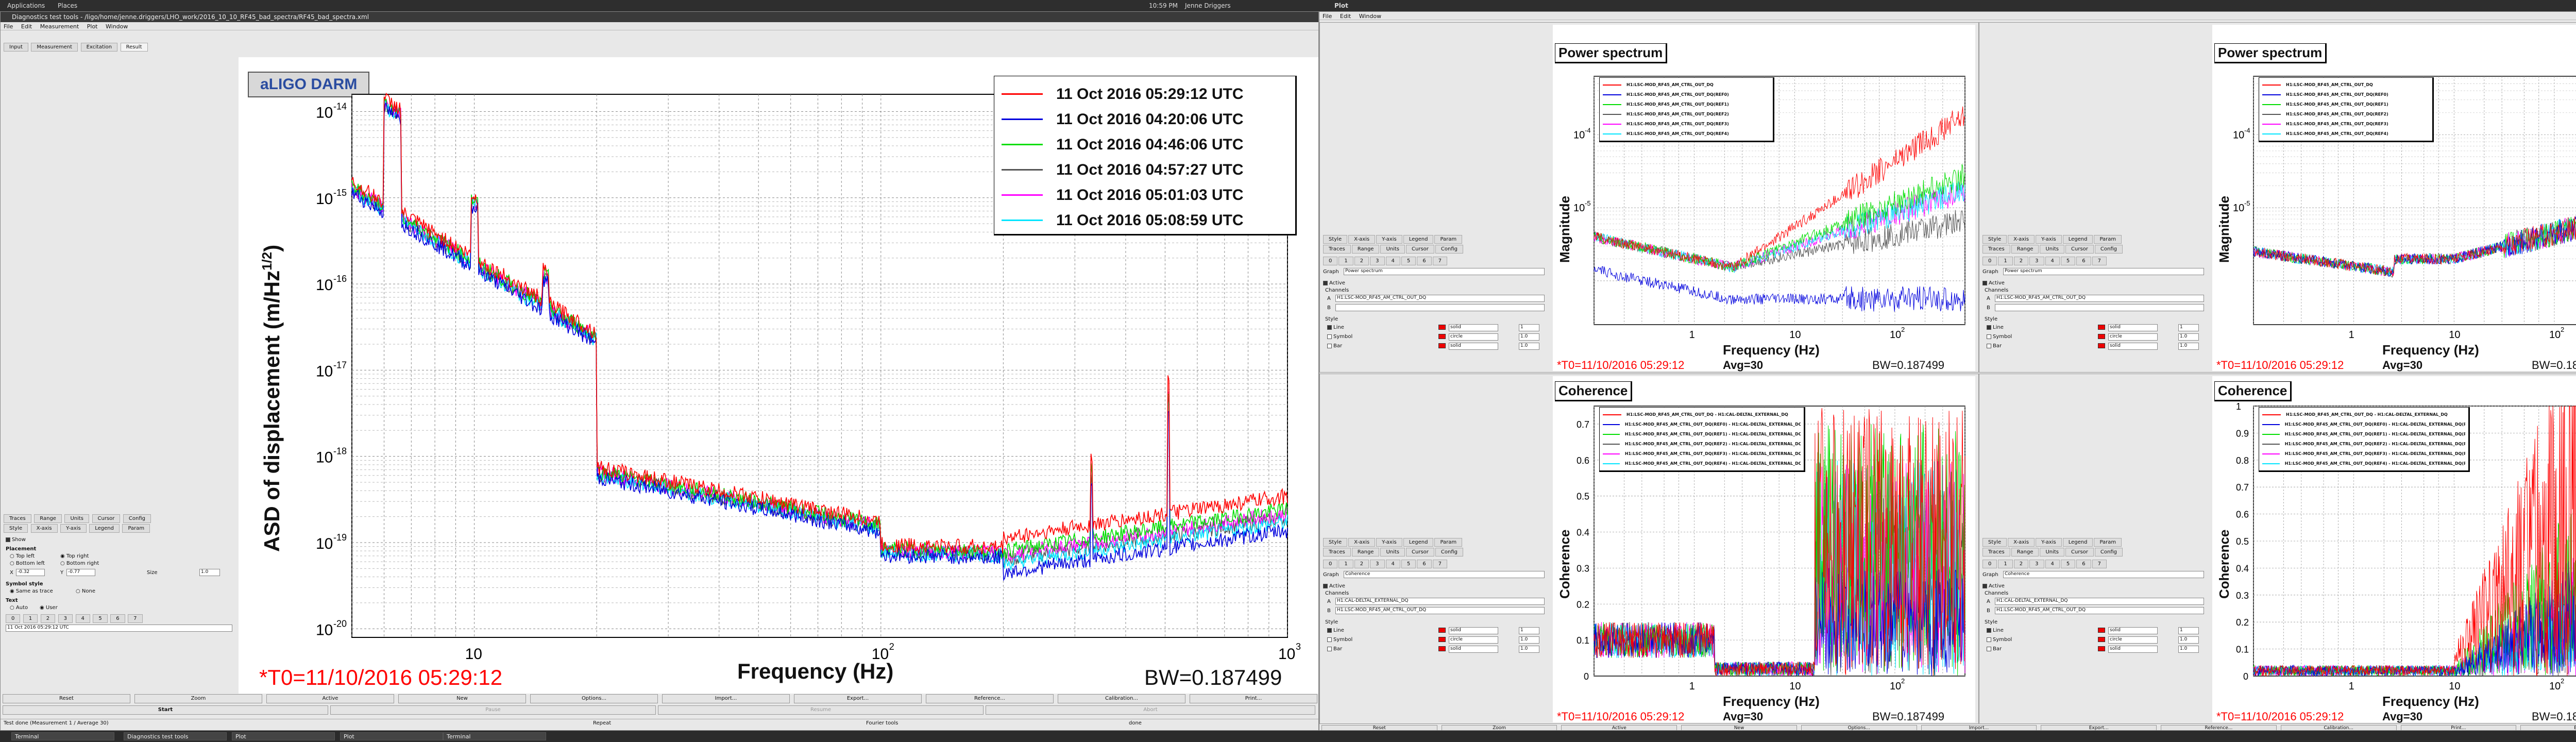 Image resolution: width=2576 pixels, height=742 pixels. Describe the element at coordinates (462, 698) in the screenshot. I see `main-button-new: New` at that location.